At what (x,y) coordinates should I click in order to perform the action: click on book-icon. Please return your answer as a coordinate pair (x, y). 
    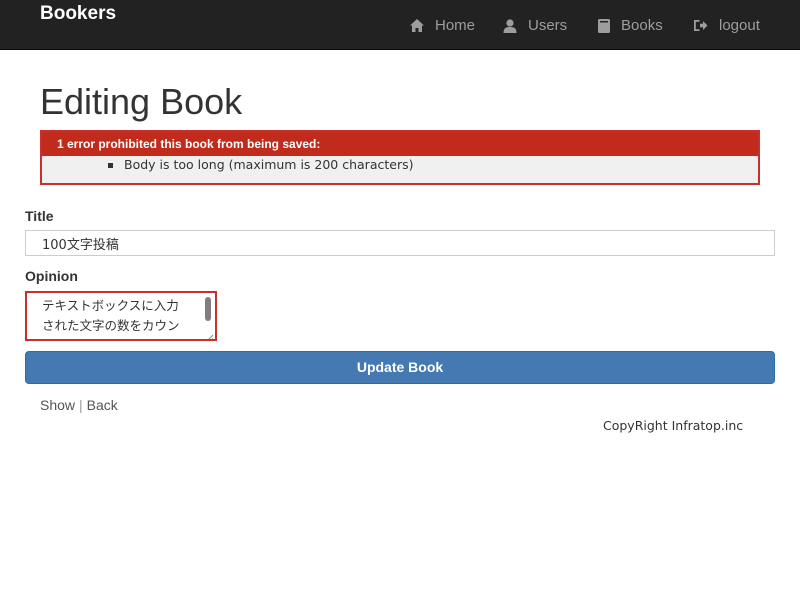
    Looking at the image, I should click on (604, 25).